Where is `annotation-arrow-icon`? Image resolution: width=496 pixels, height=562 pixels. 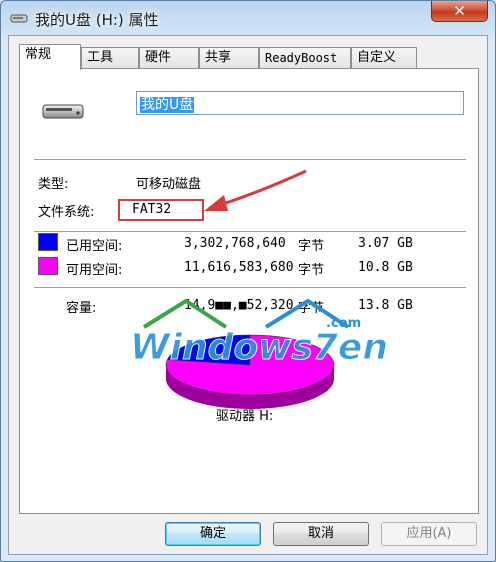 annotation-arrow-icon is located at coordinates (255, 190).